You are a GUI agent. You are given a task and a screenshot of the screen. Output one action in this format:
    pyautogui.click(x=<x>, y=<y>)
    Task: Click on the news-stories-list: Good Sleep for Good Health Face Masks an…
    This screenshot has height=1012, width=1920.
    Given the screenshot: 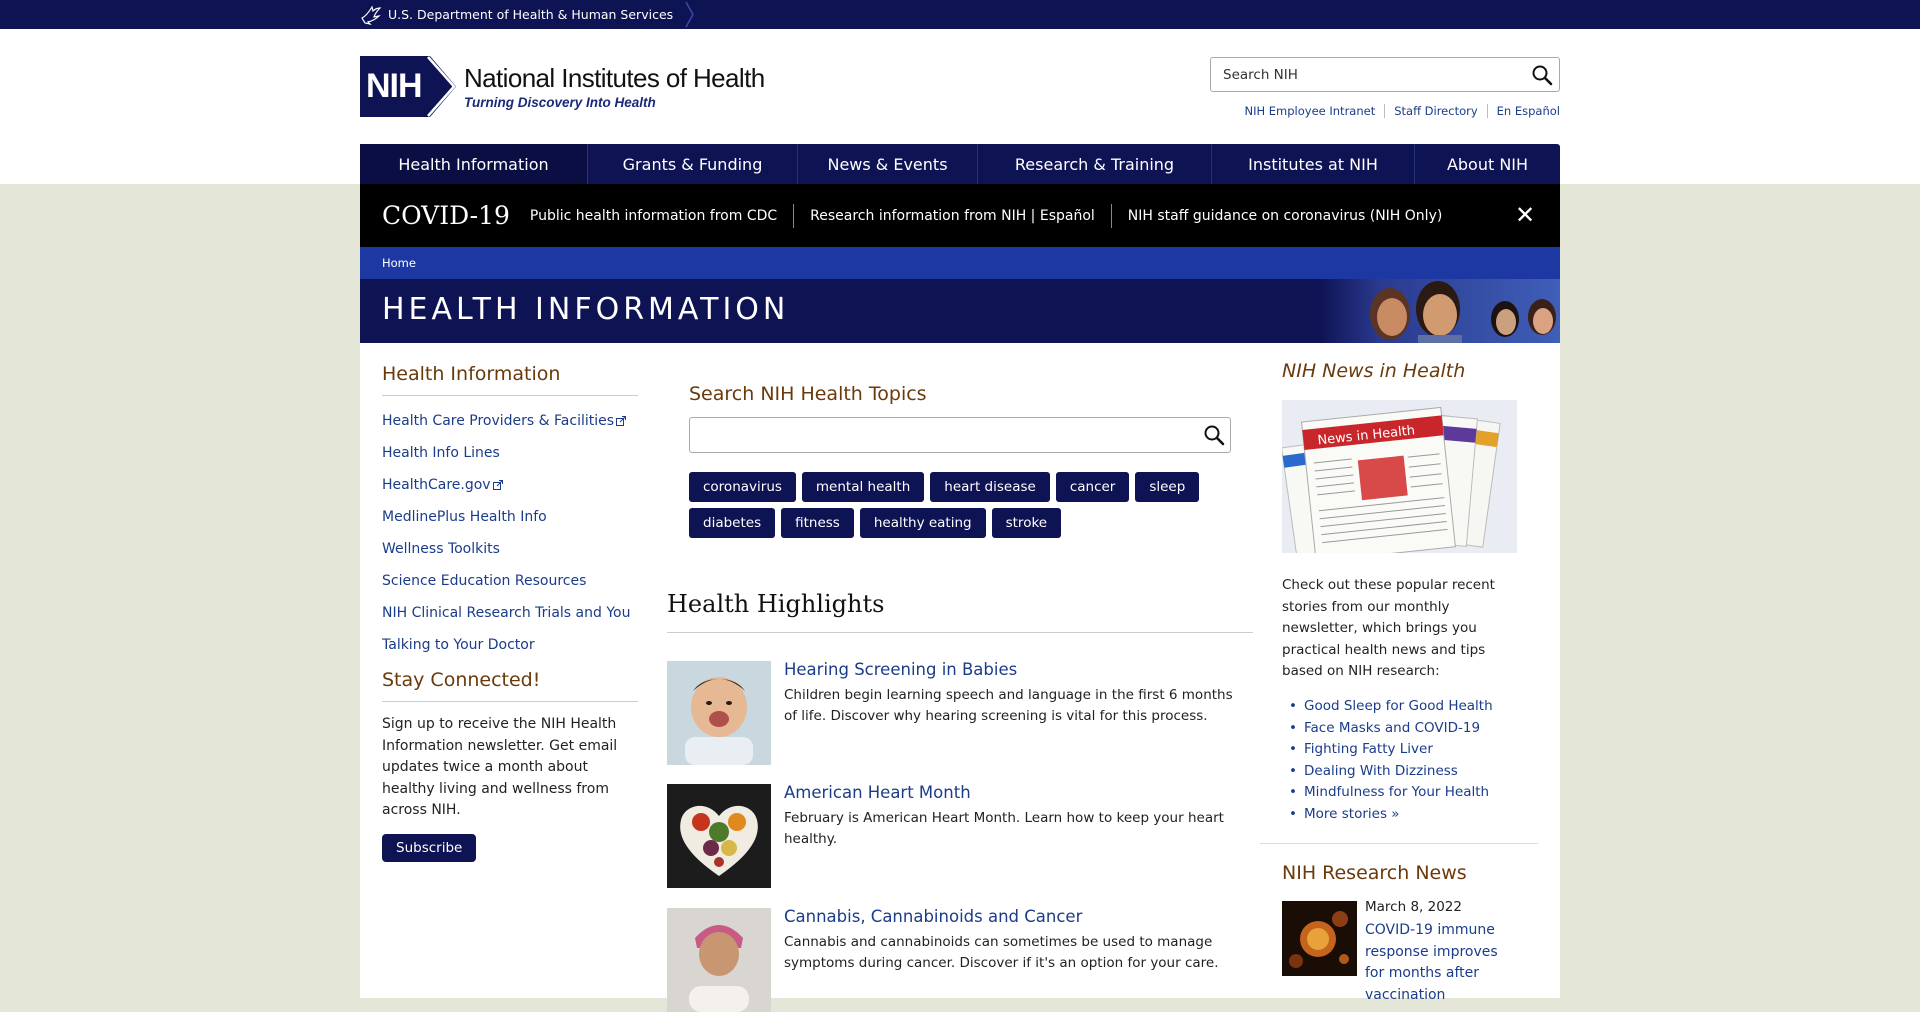 What is the action you would take?
    pyautogui.click(x=1402, y=760)
    